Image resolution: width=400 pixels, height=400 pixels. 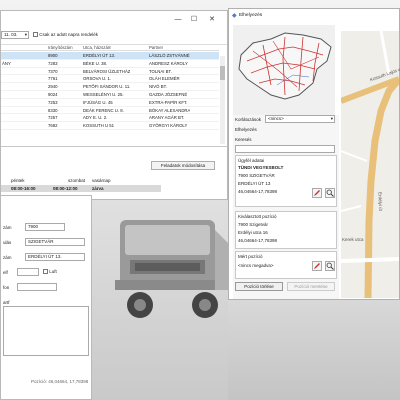 I want to click on hours-row: 08:00-16:00 08:00-12:00 zárva, so click(x=81, y=188).